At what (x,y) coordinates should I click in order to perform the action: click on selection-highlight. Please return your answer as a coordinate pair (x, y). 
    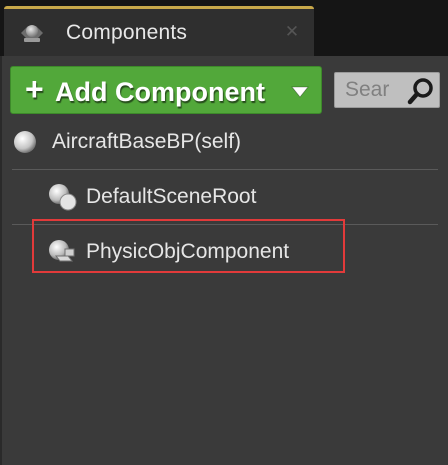
    Looking at the image, I should click on (188, 246).